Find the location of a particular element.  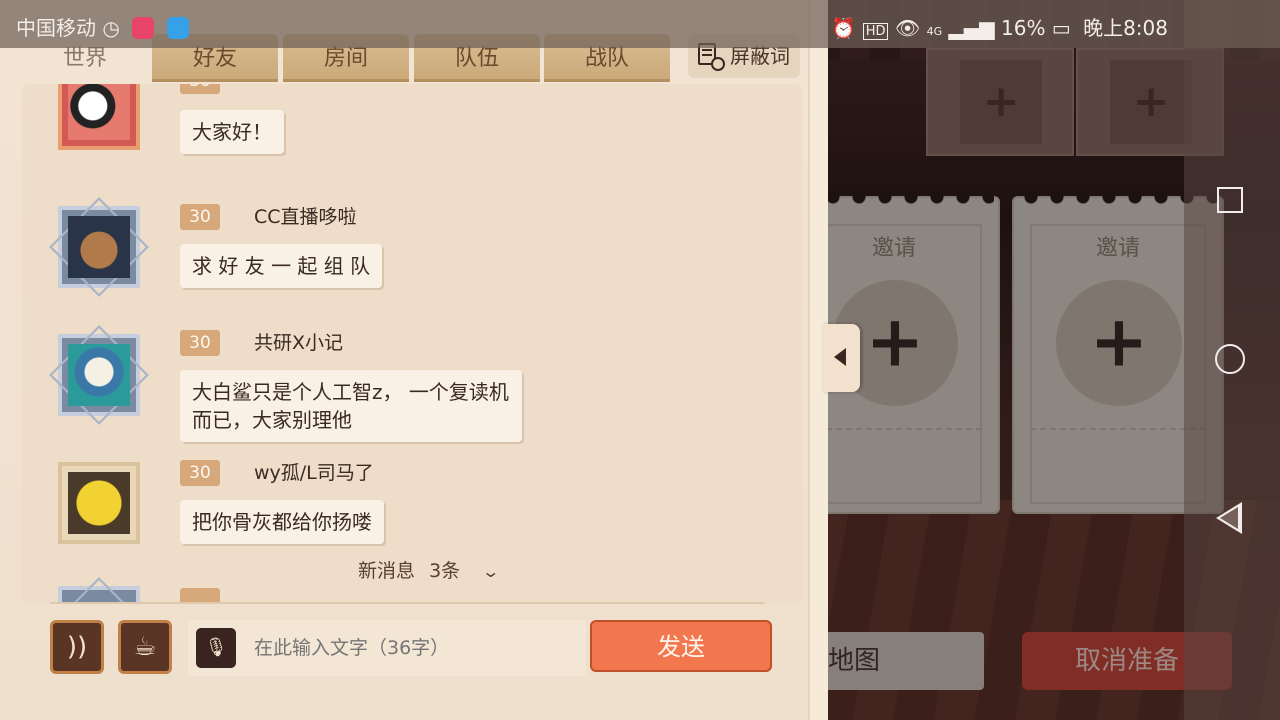

status-bar: 中国移动 ◷ ⏰ HD 👁 4G ▂▄▆ 16% ▭ 晚上8:08 is located at coordinates (640, 24).